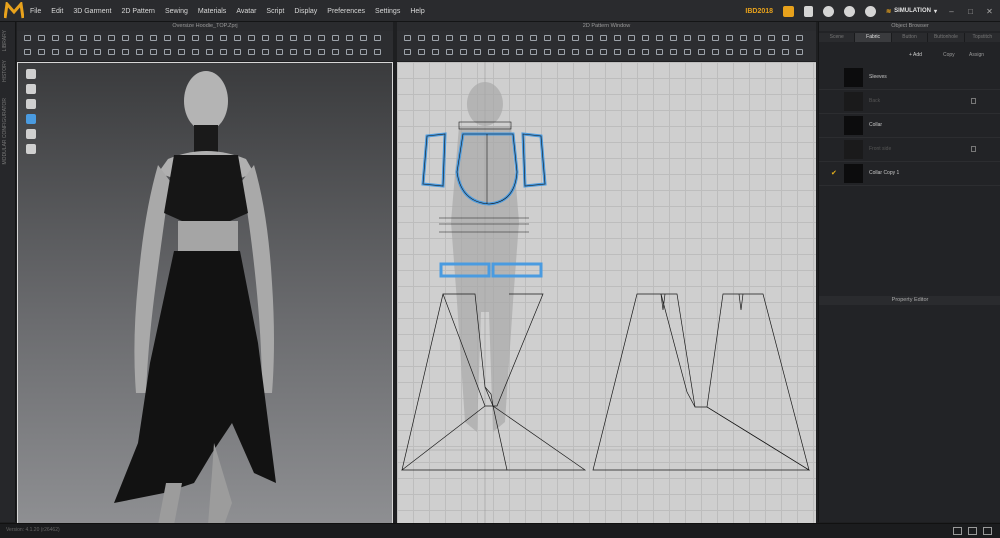  Describe the element at coordinates (31, 104) in the screenshot. I see `avatar-view-icon` at that location.